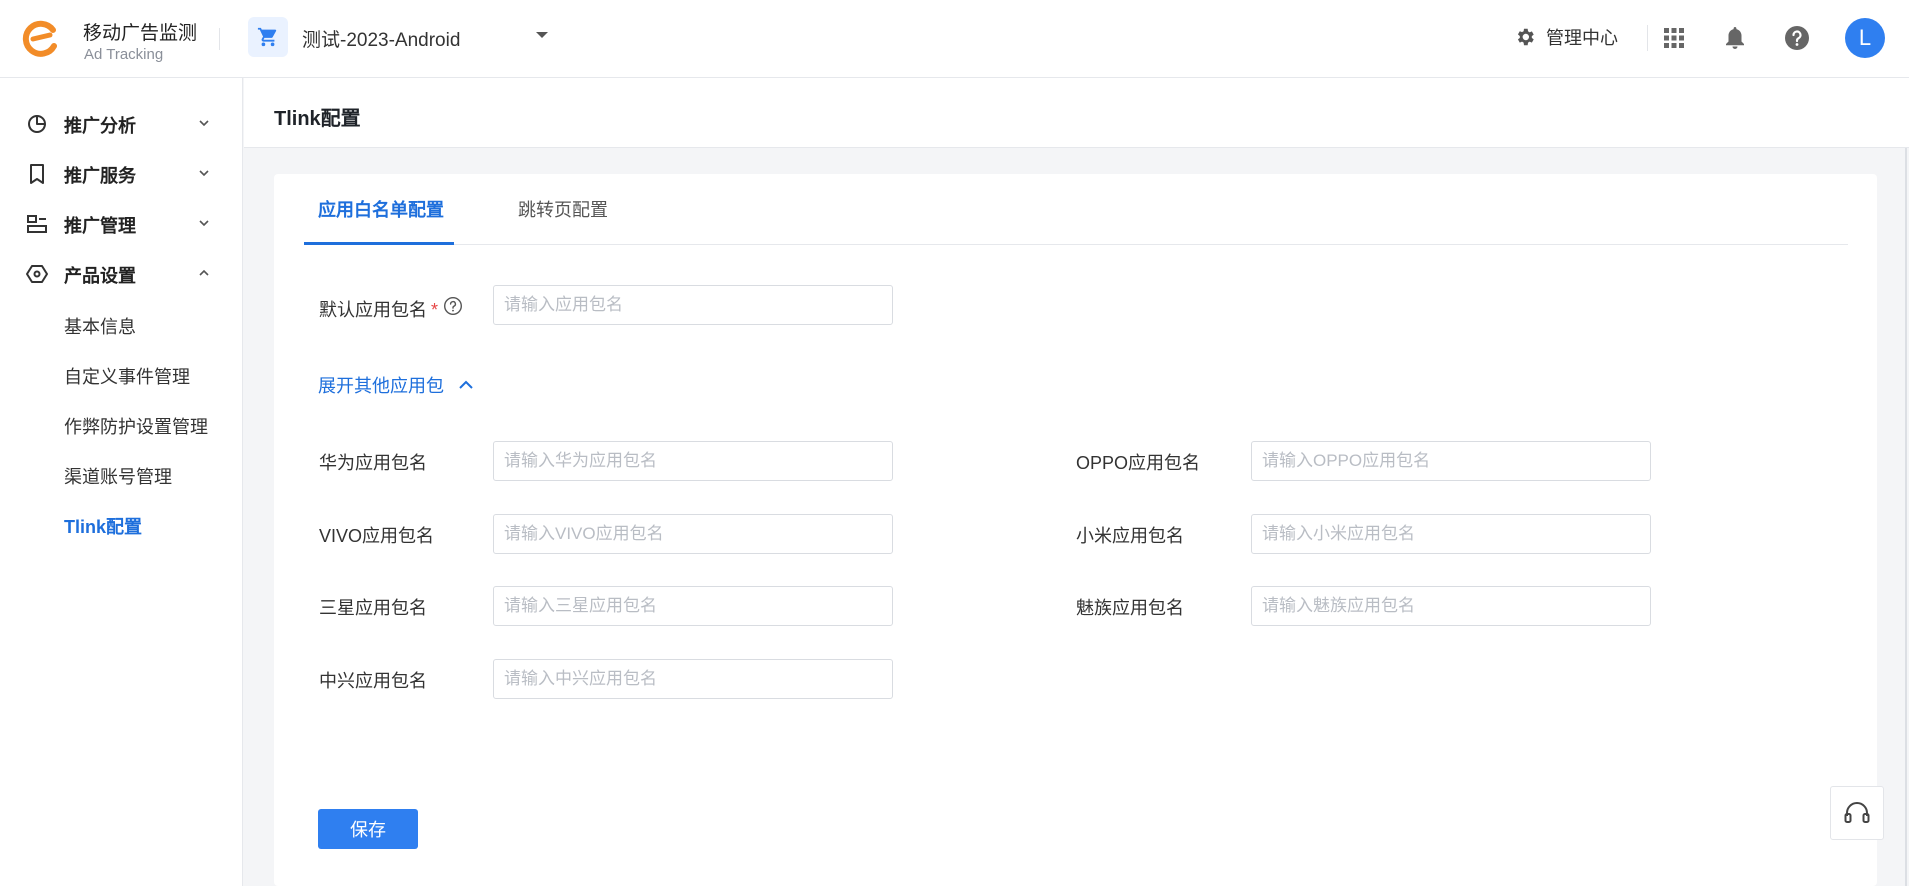  Describe the element at coordinates (37, 174) in the screenshot. I see `bookmark-icon` at that location.